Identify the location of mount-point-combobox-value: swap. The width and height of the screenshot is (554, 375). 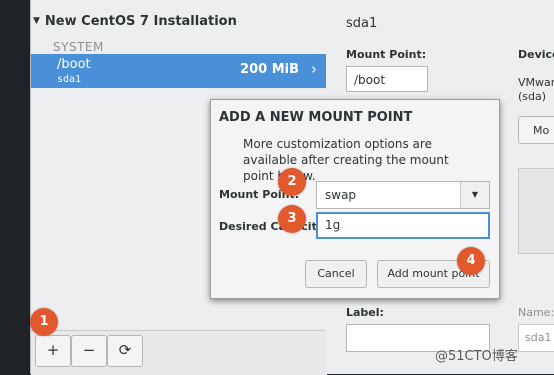
(341, 195).